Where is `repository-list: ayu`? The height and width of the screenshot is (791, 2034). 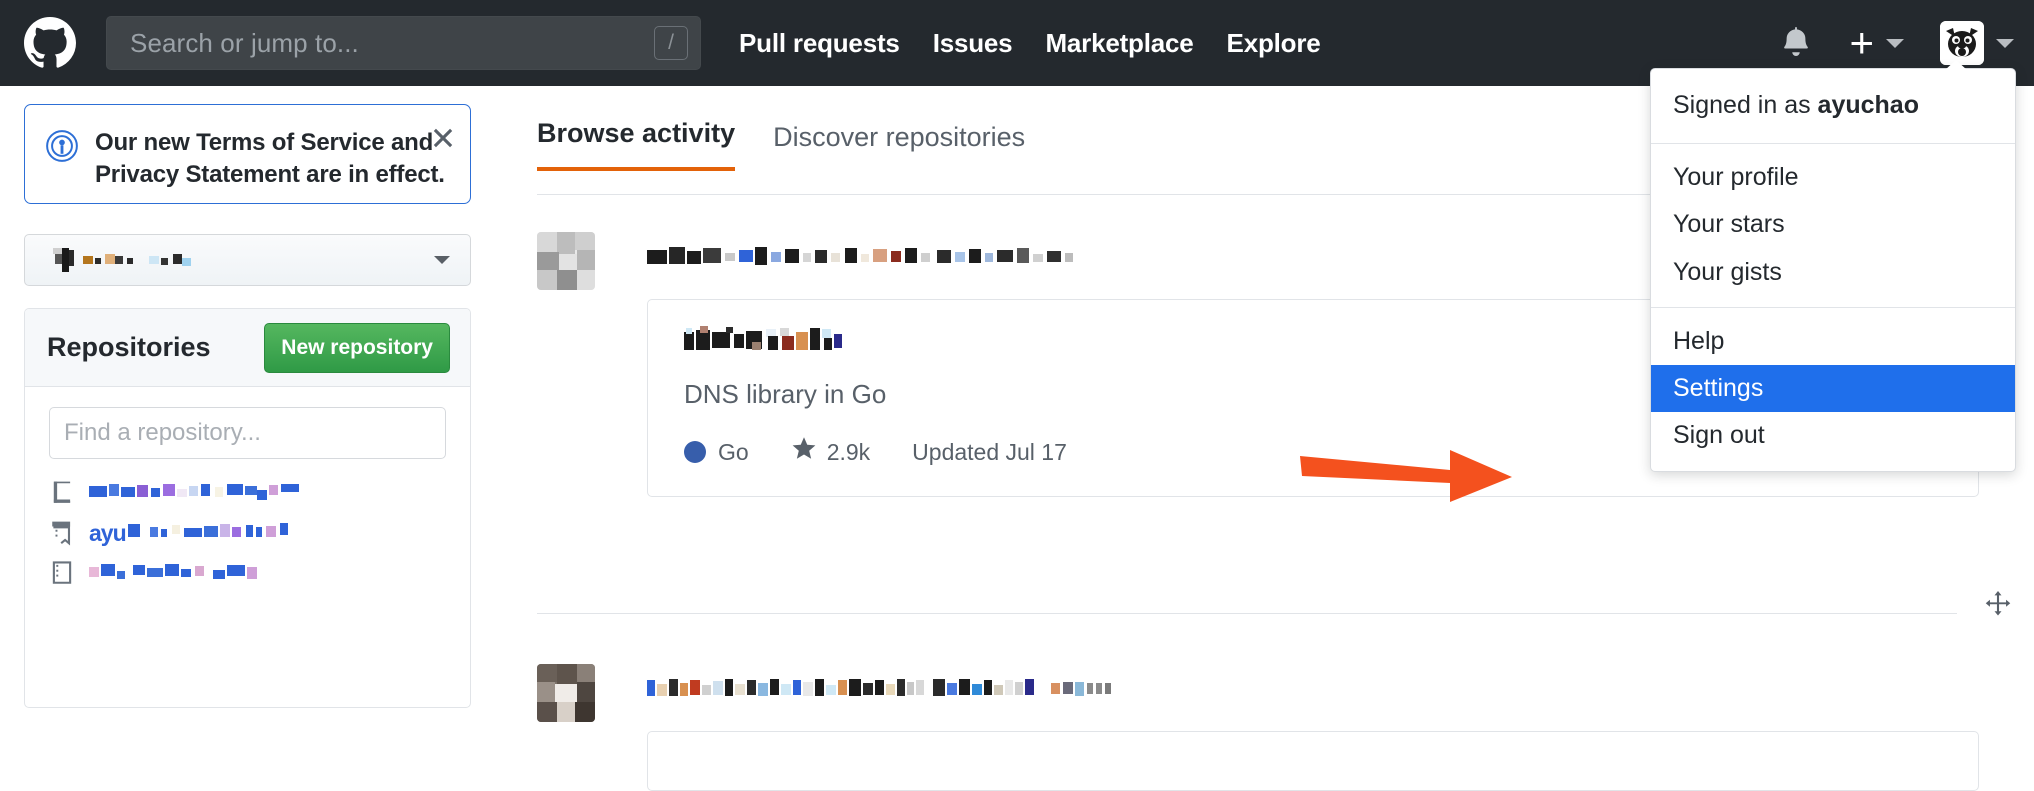
repository-list: ayu is located at coordinates (247, 526).